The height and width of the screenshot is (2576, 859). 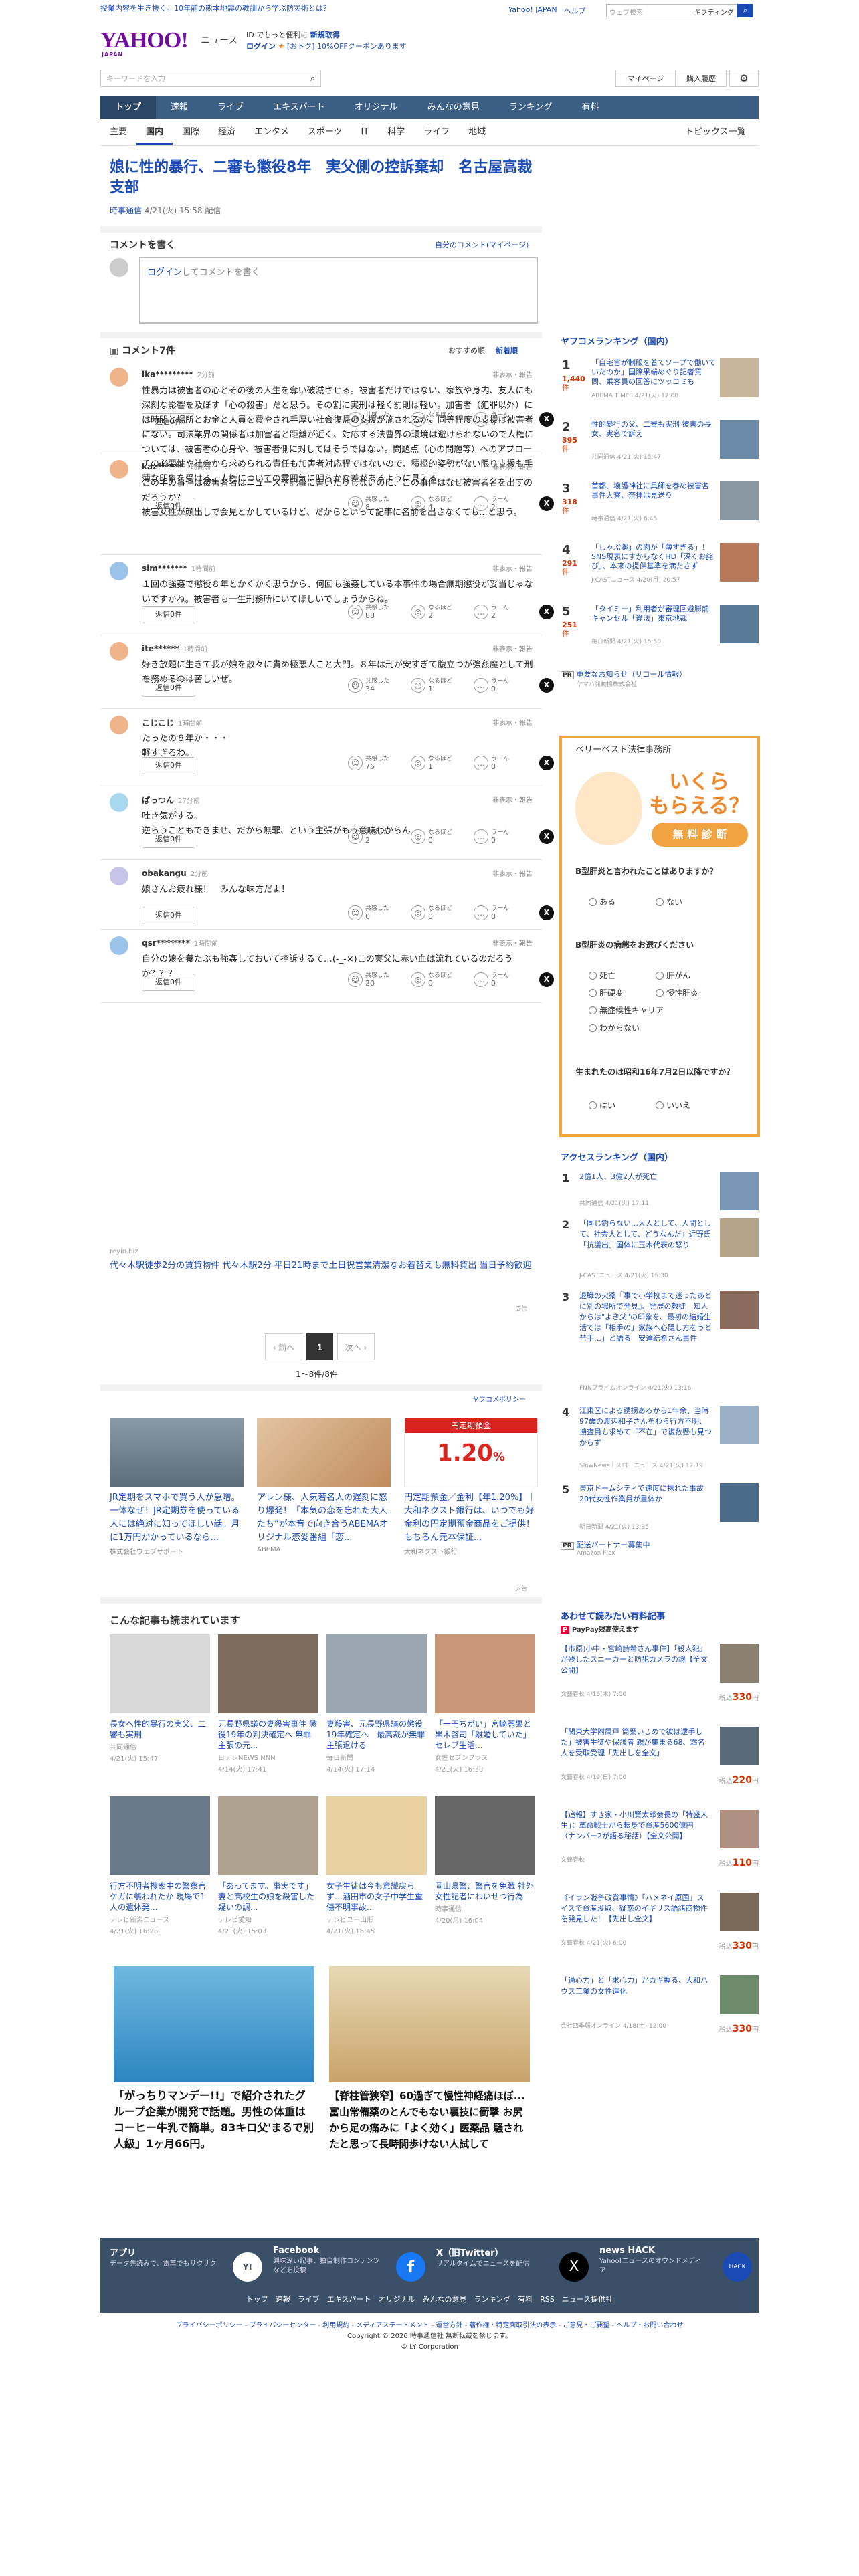 I want to click on diagnose-button: 無 料 診 断, so click(x=700, y=835).